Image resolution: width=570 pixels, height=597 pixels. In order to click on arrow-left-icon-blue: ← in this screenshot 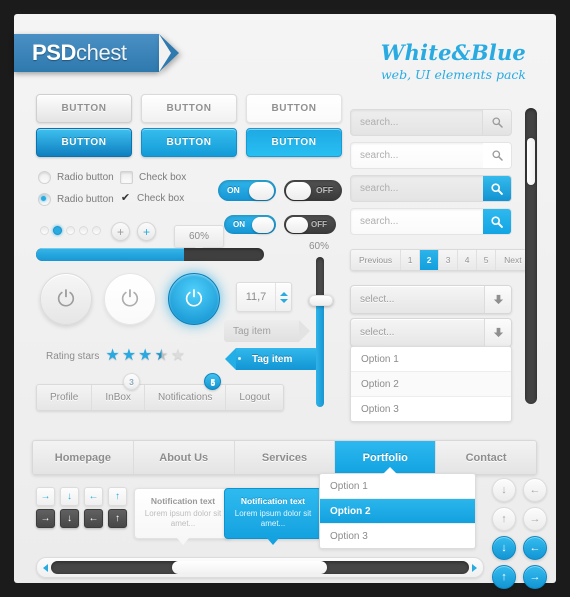, I will do `click(535, 548)`.